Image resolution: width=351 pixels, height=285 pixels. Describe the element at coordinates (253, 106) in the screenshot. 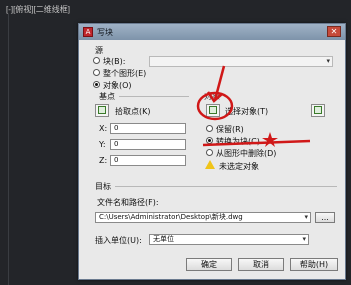

I see `red-annotations` at that location.